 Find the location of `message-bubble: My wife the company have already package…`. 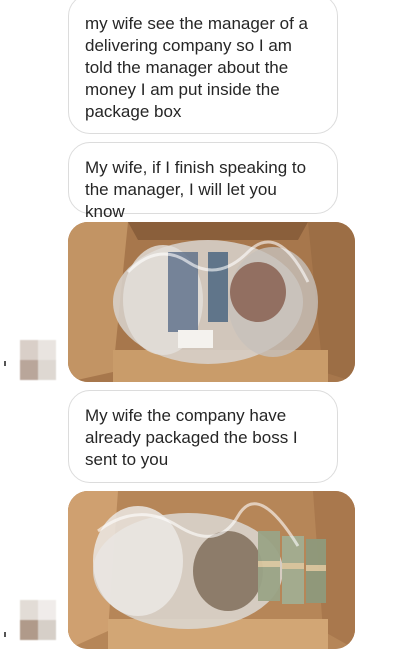

message-bubble: My wife the company have already package… is located at coordinates (203, 436).